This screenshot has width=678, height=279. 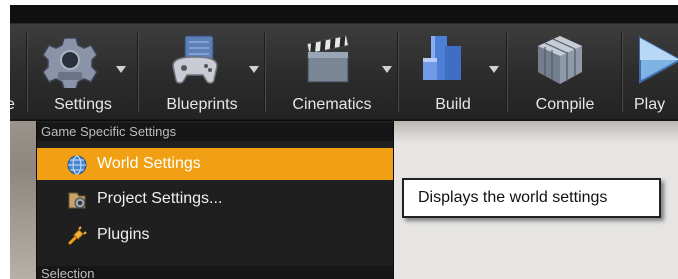 What do you see at coordinates (77, 165) in the screenshot?
I see `globe-icon` at bounding box center [77, 165].